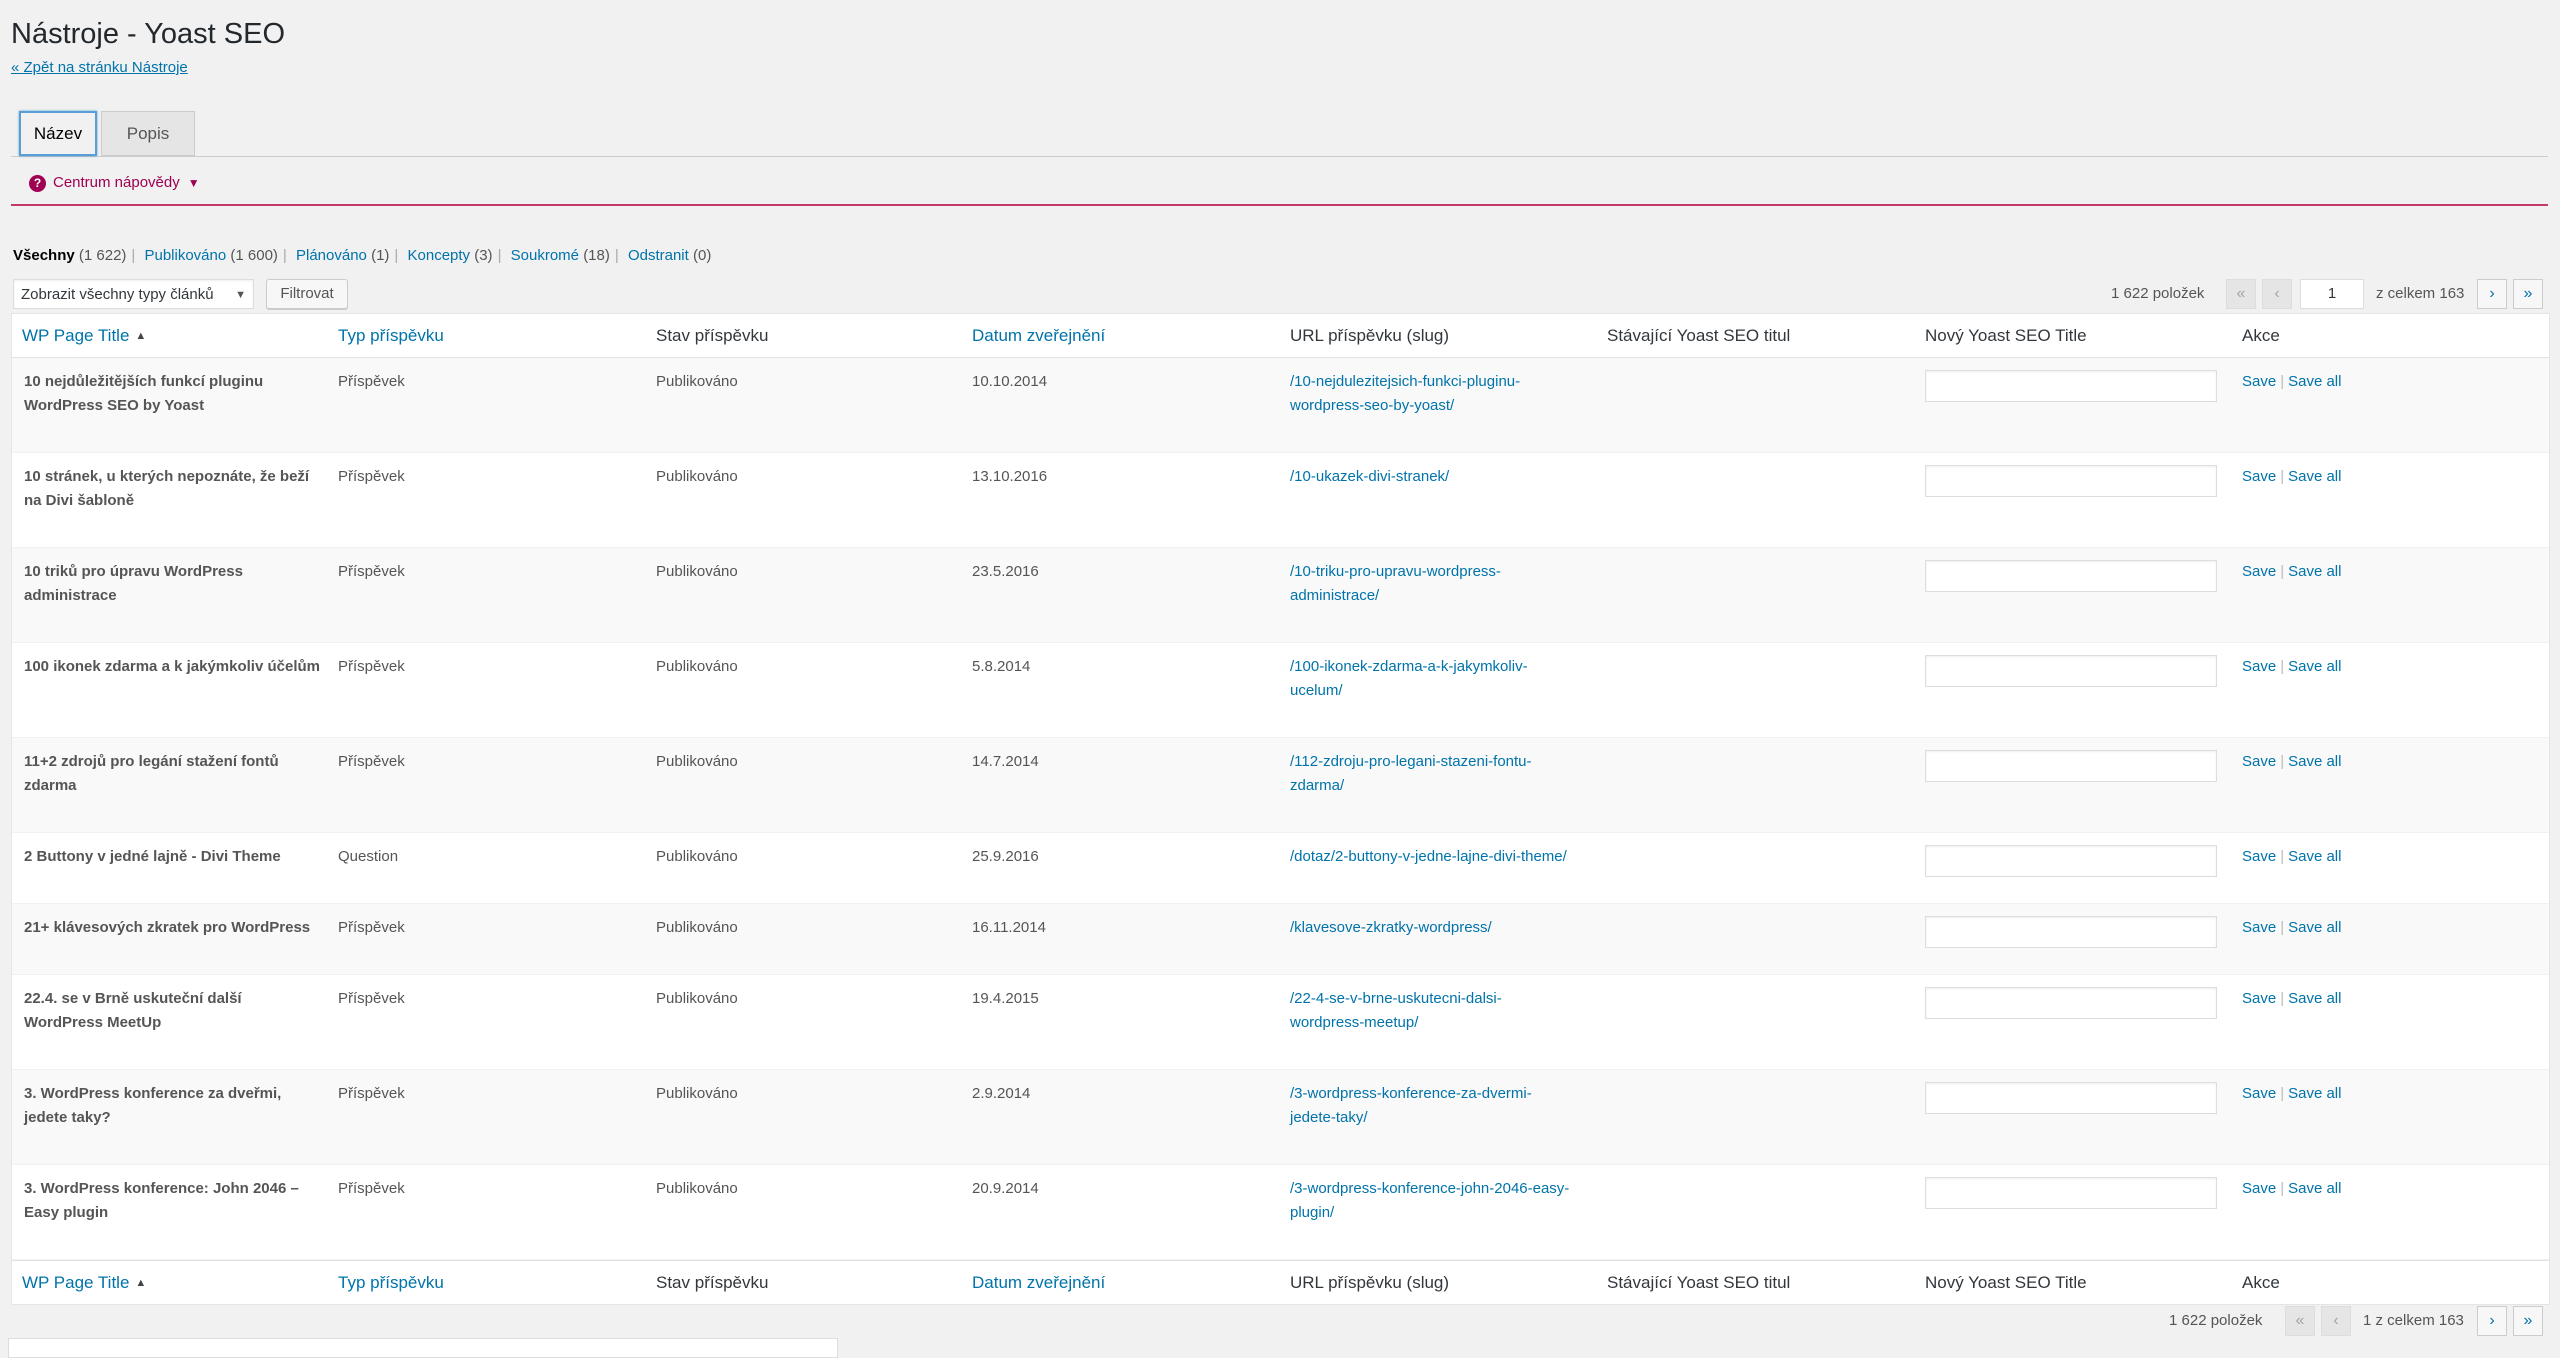 The width and height of the screenshot is (2560, 1358). What do you see at coordinates (58, 133) in the screenshot?
I see `tab-nazev: Název` at bounding box center [58, 133].